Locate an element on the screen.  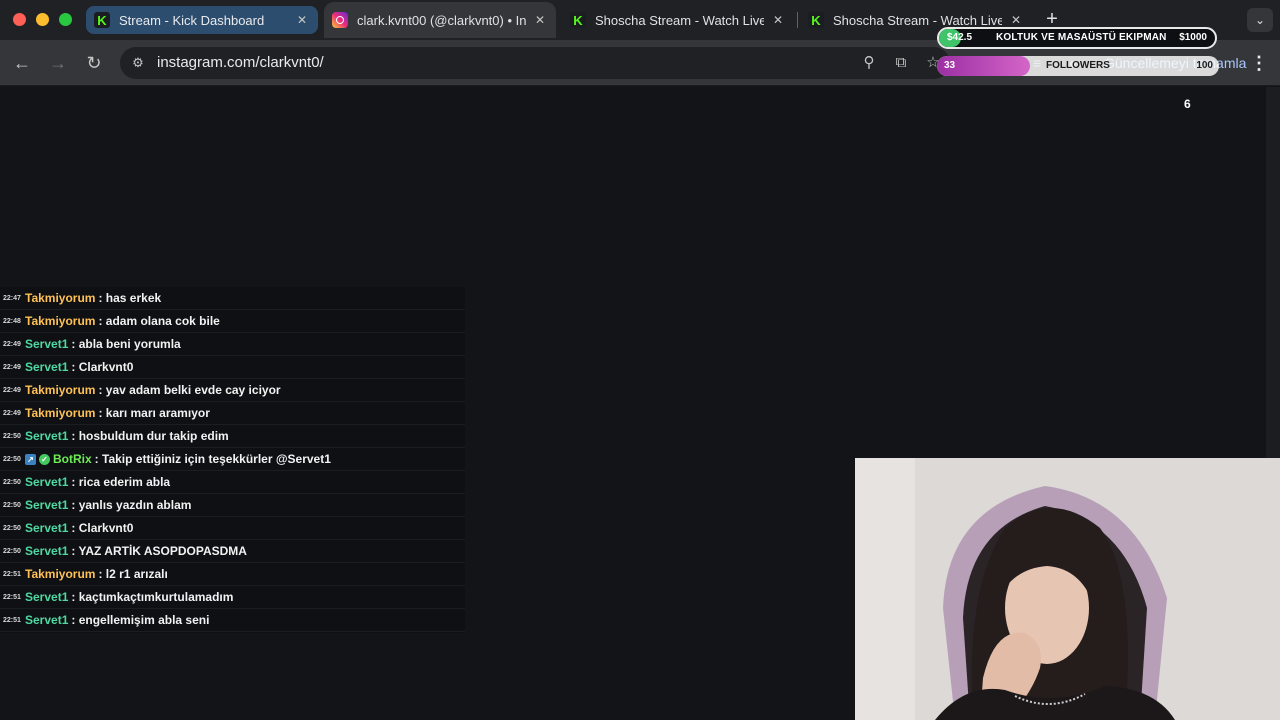
chat-username: BotRix is located at coordinates (72, 459).